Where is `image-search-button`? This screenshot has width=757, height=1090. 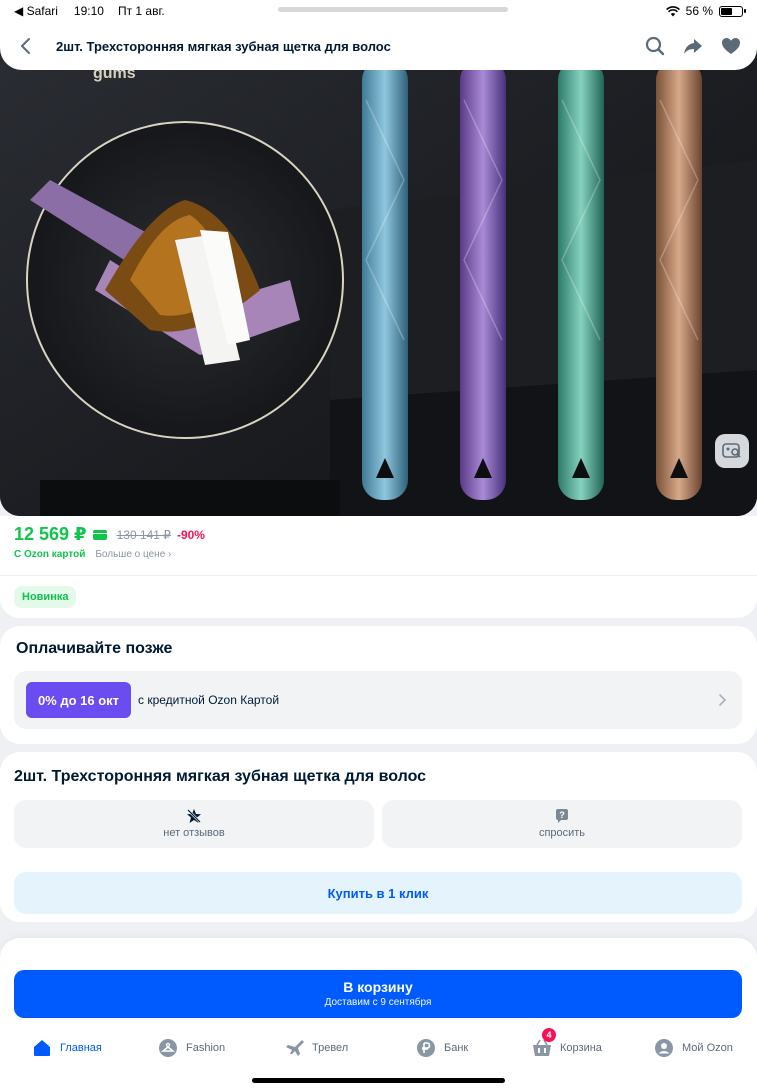 image-search-button is located at coordinates (732, 451).